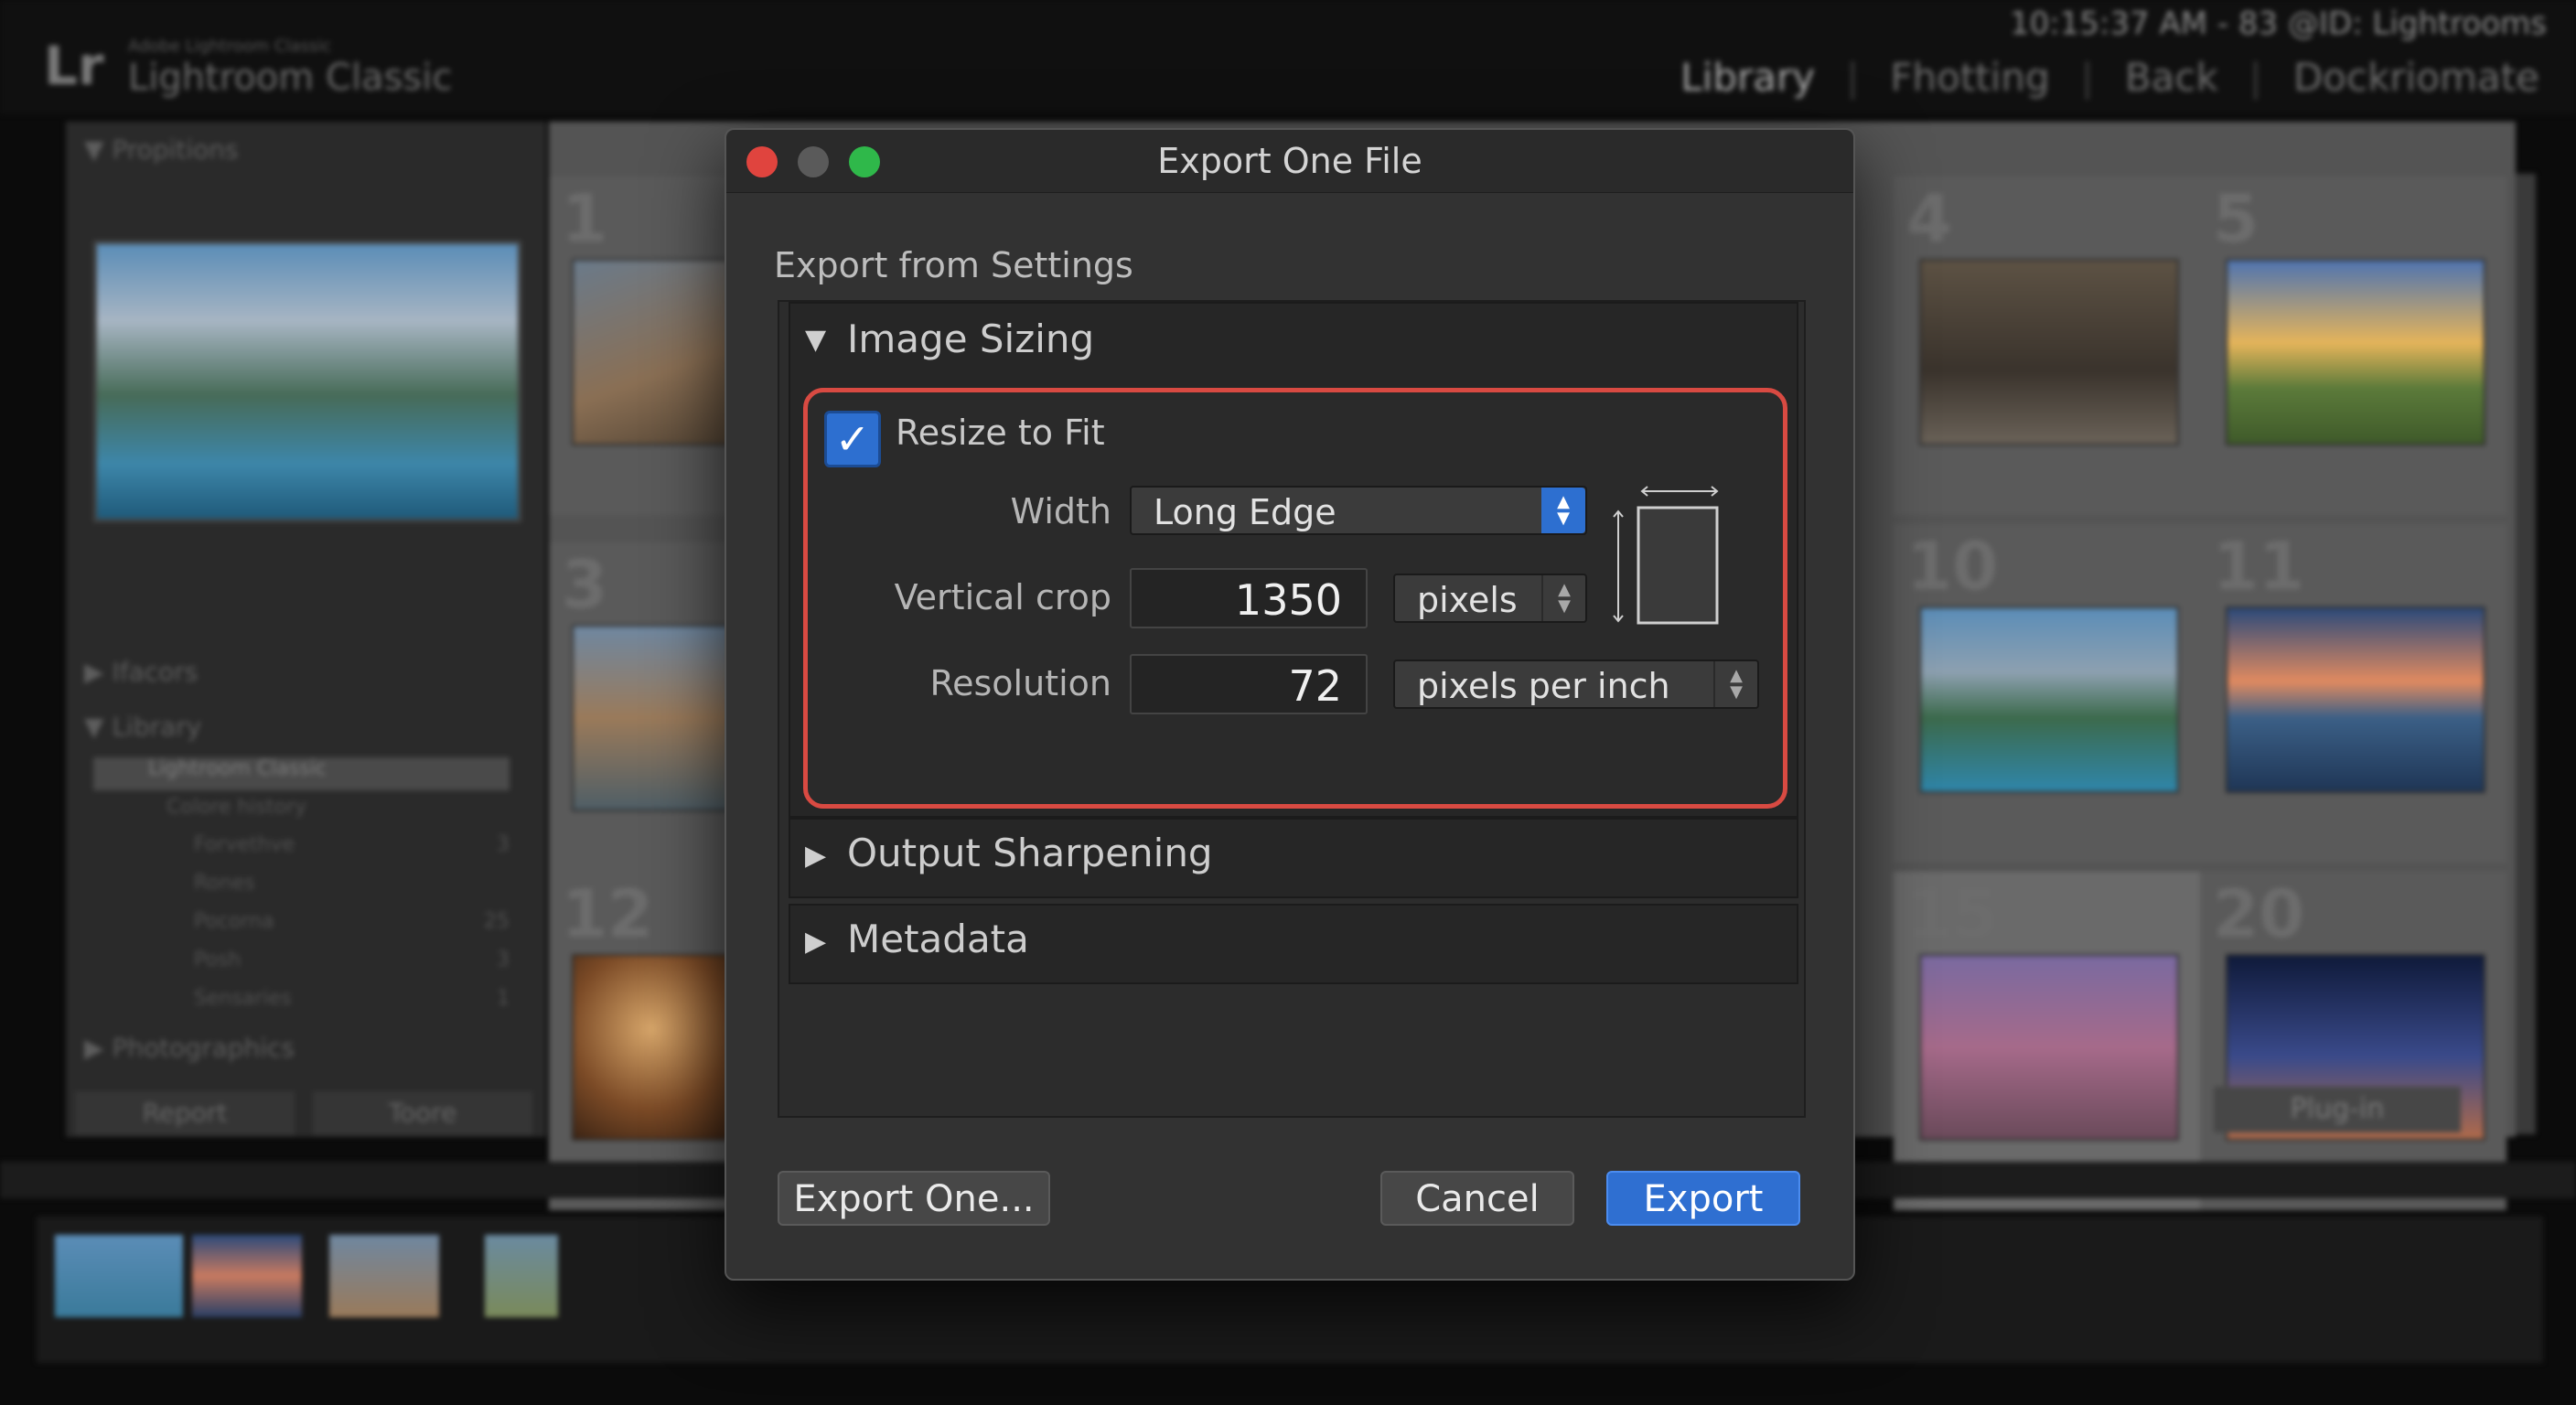  Describe the element at coordinates (2047, 693) in the screenshot. I see `grid-cell: 10` at that location.